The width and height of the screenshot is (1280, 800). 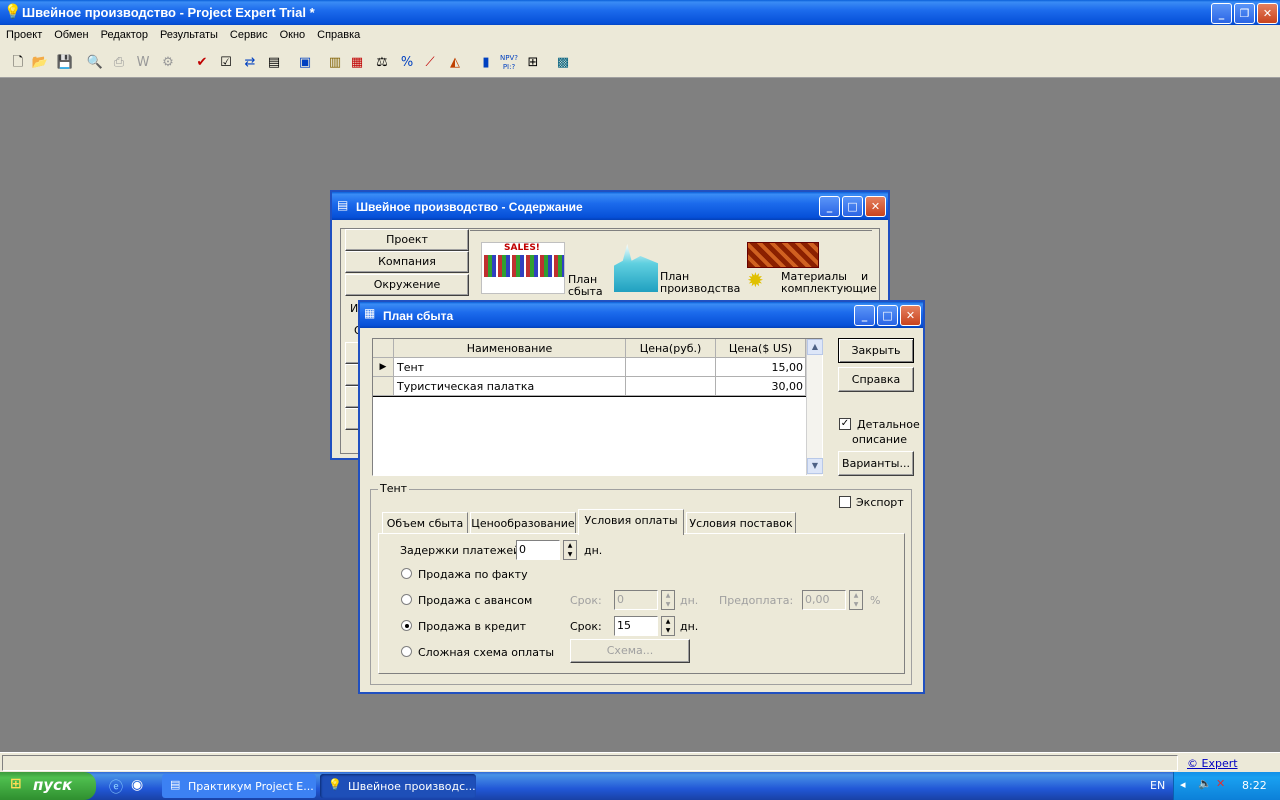 I want to click on new-file-icon: 🗋, so click(x=18, y=63).